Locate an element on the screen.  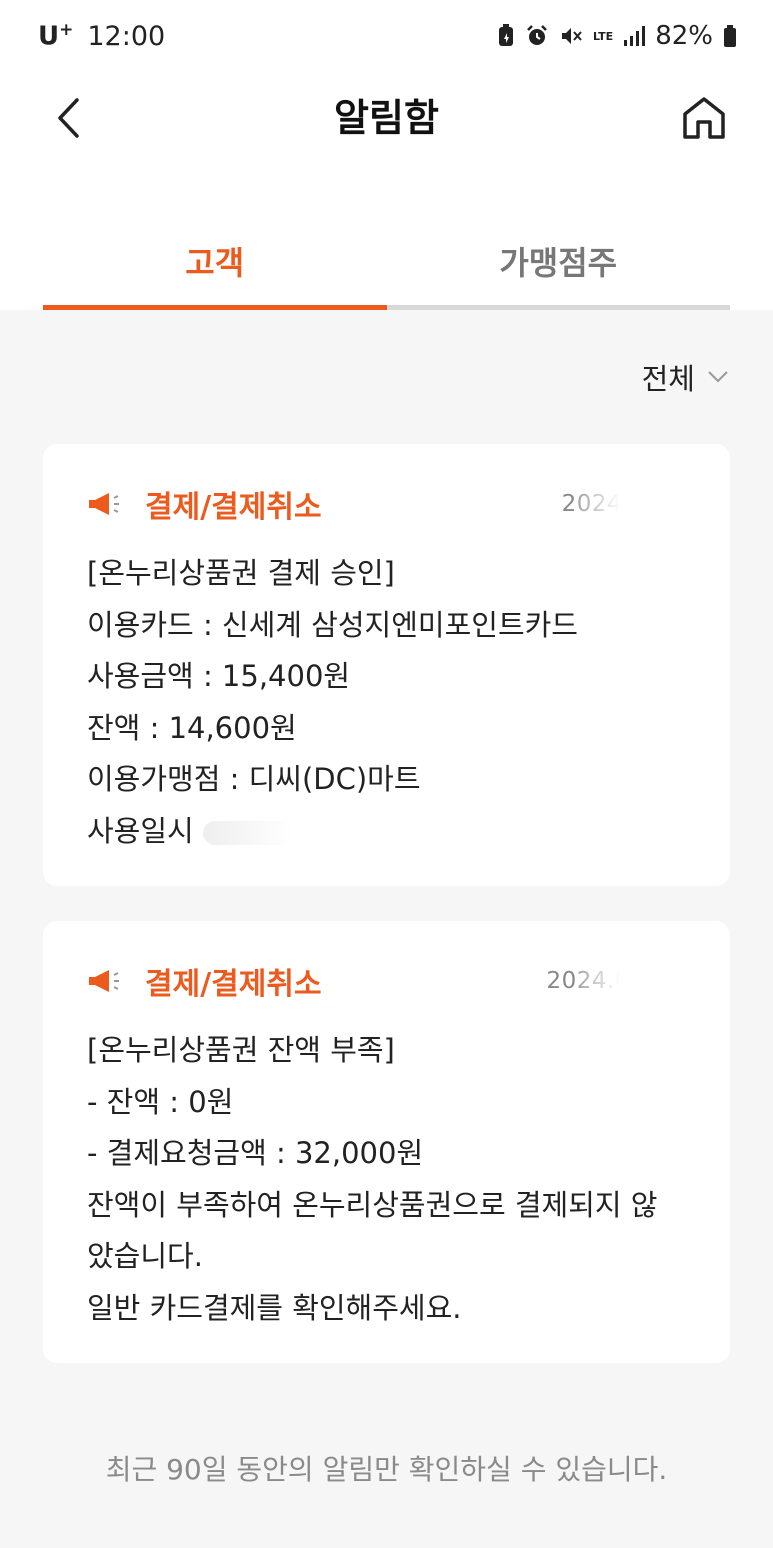
battery-saver-icon is located at coordinates (506, 36).